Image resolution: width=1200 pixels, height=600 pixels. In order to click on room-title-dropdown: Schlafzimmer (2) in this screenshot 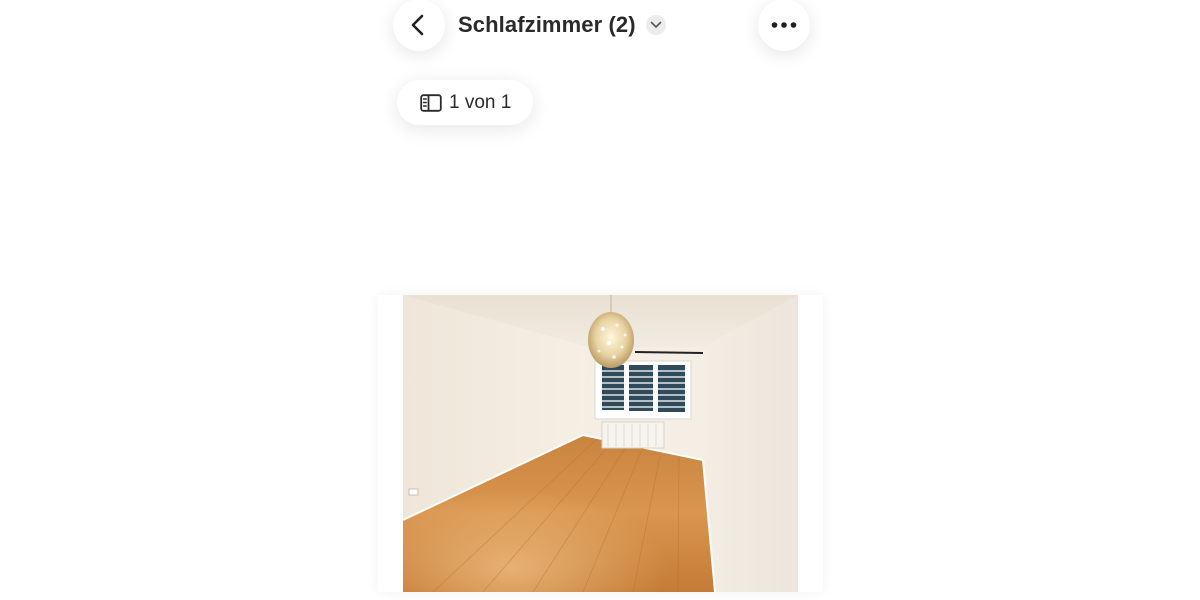, I will do `click(562, 25)`.